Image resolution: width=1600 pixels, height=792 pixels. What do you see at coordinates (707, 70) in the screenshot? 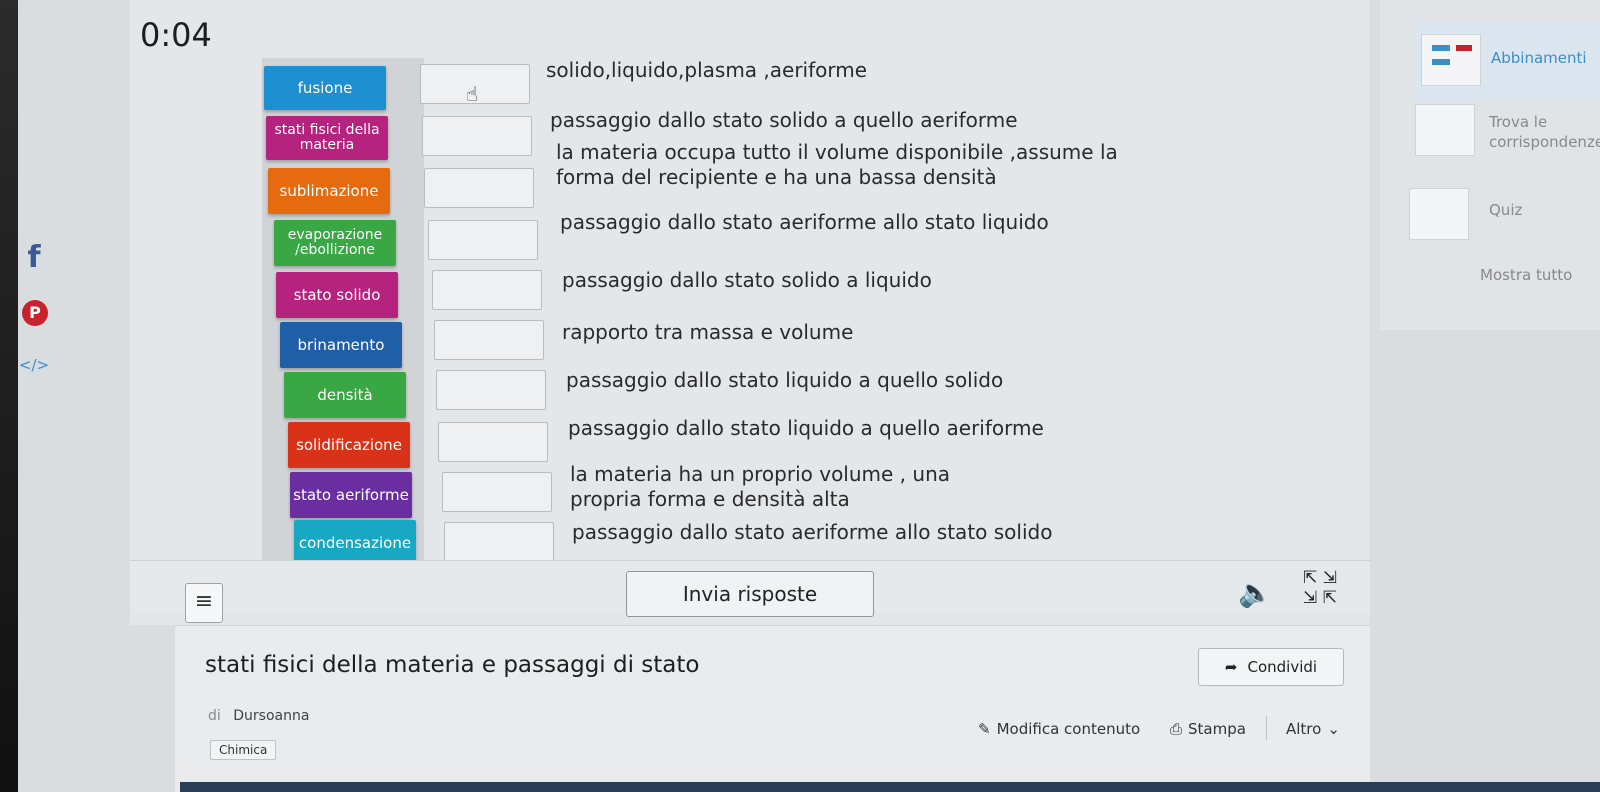
I see `description: solido,liquido,plasma ,aeriforme` at bounding box center [707, 70].